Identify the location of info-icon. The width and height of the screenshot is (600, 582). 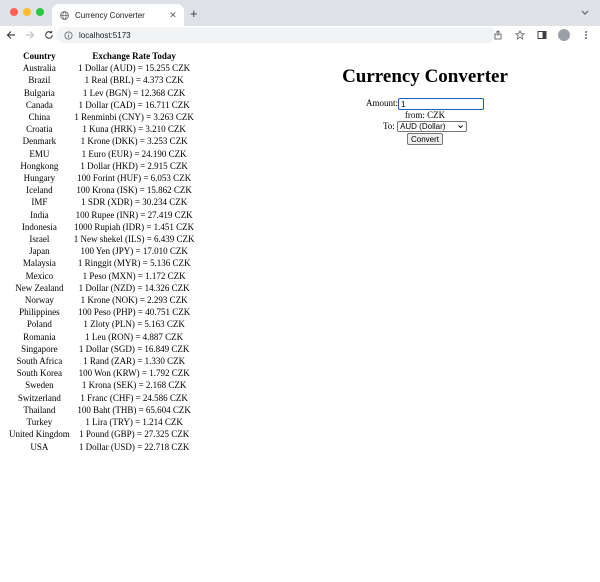
(68, 35).